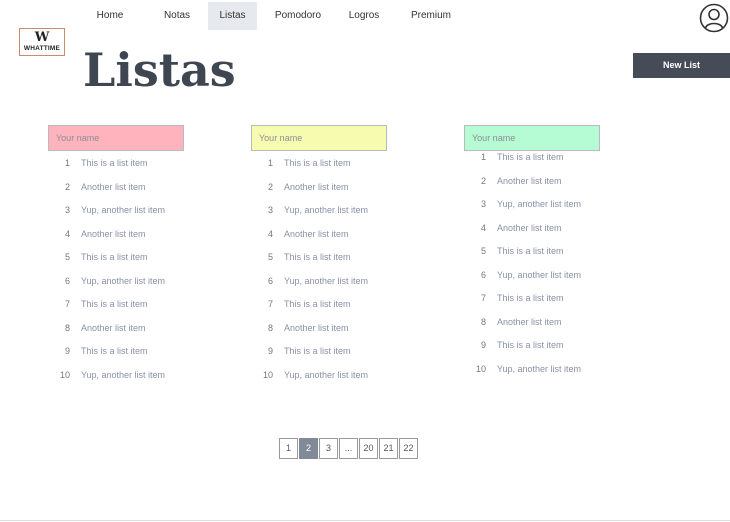  What do you see at coordinates (298, 16) in the screenshot?
I see `nav-pomodoro: Pomodoro` at bounding box center [298, 16].